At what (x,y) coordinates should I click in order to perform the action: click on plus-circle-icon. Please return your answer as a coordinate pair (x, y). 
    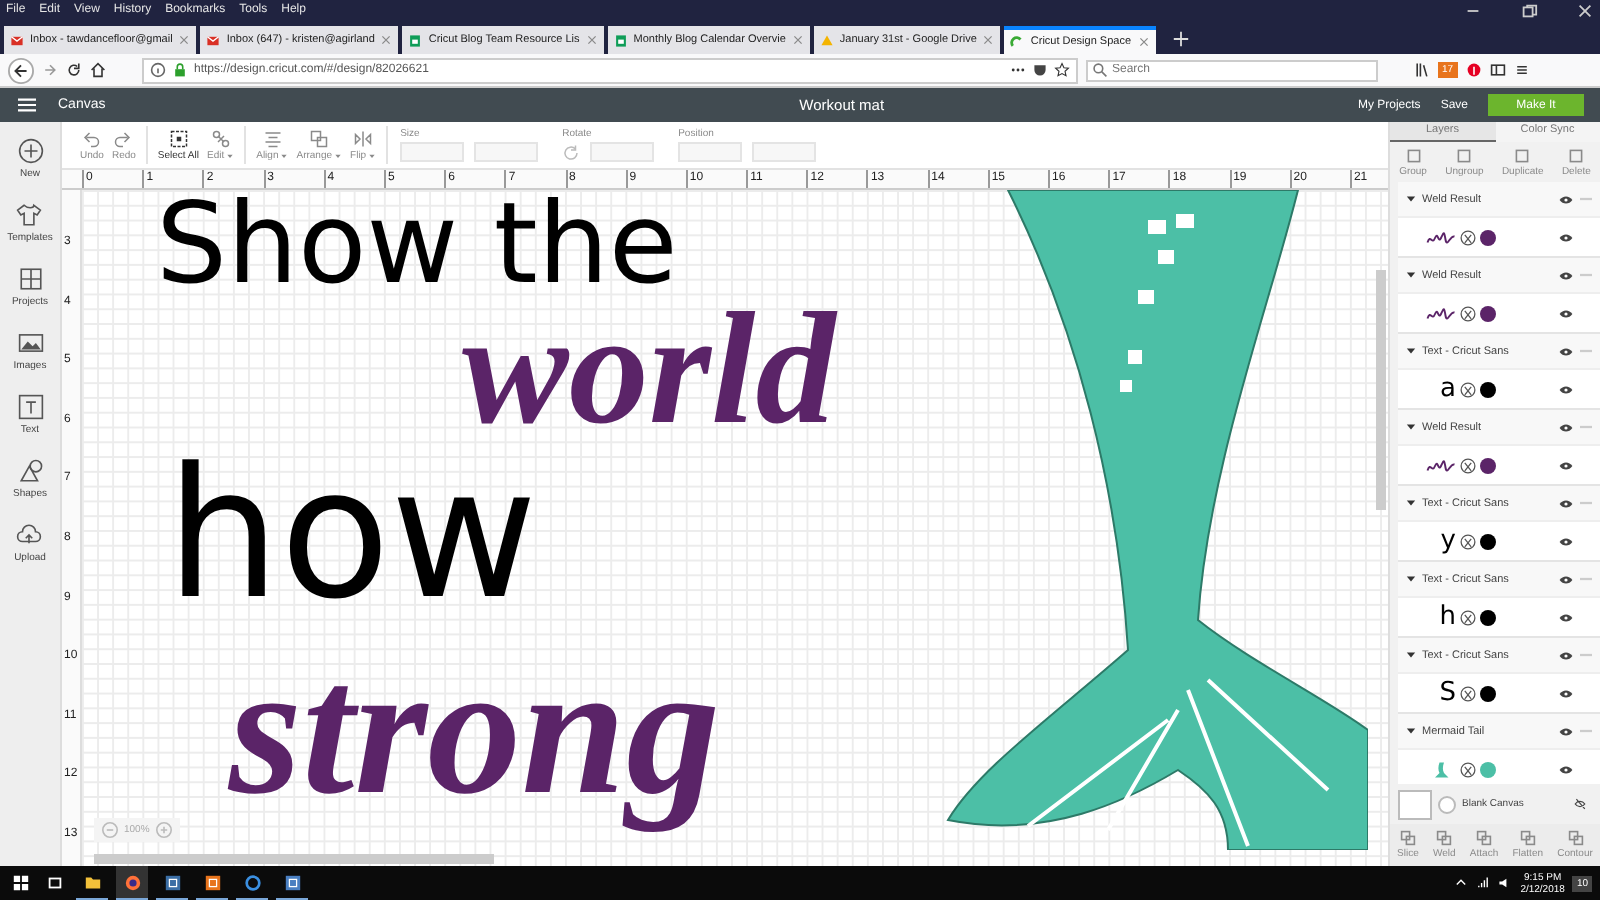
    Looking at the image, I should click on (30, 151).